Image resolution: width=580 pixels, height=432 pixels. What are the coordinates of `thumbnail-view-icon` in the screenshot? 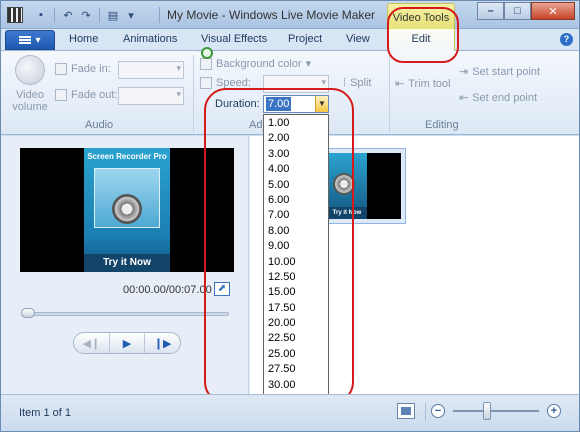 It's located at (406, 411).